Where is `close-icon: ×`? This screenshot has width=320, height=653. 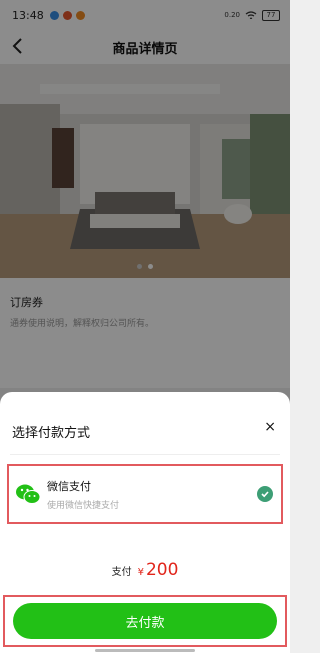
close-icon: × is located at coordinates (270, 427).